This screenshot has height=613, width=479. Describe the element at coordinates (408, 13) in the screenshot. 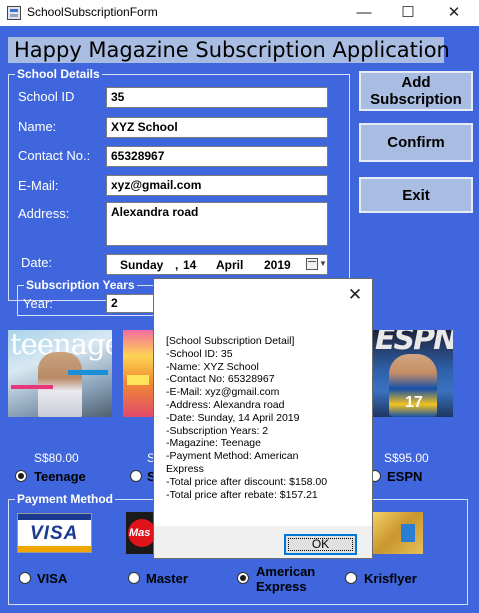

I see `maximize-button: ☐` at that location.